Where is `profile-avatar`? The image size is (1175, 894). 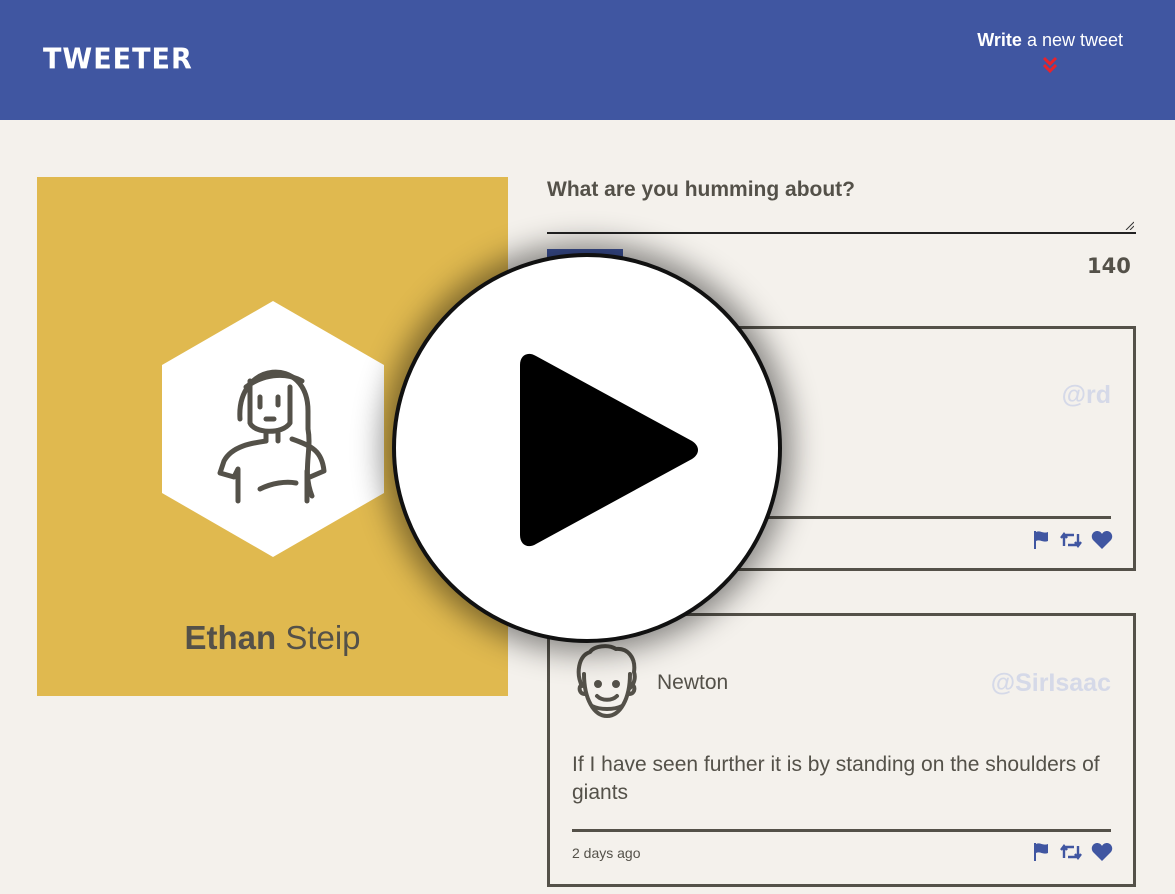 profile-avatar is located at coordinates (273, 429).